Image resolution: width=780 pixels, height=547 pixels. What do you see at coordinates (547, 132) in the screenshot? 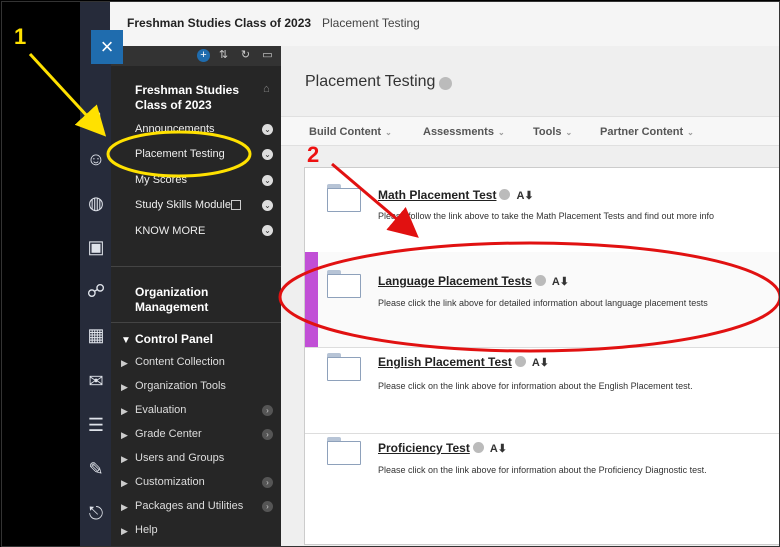
I see `tools-label: Tools` at bounding box center [547, 132].